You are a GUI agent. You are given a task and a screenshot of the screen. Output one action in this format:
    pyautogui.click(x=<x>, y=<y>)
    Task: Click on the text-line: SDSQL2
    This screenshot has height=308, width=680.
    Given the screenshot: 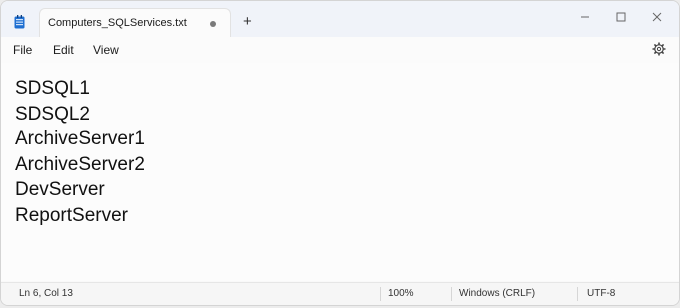 What is the action you would take?
    pyautogui.click(x=52, y=114)
    